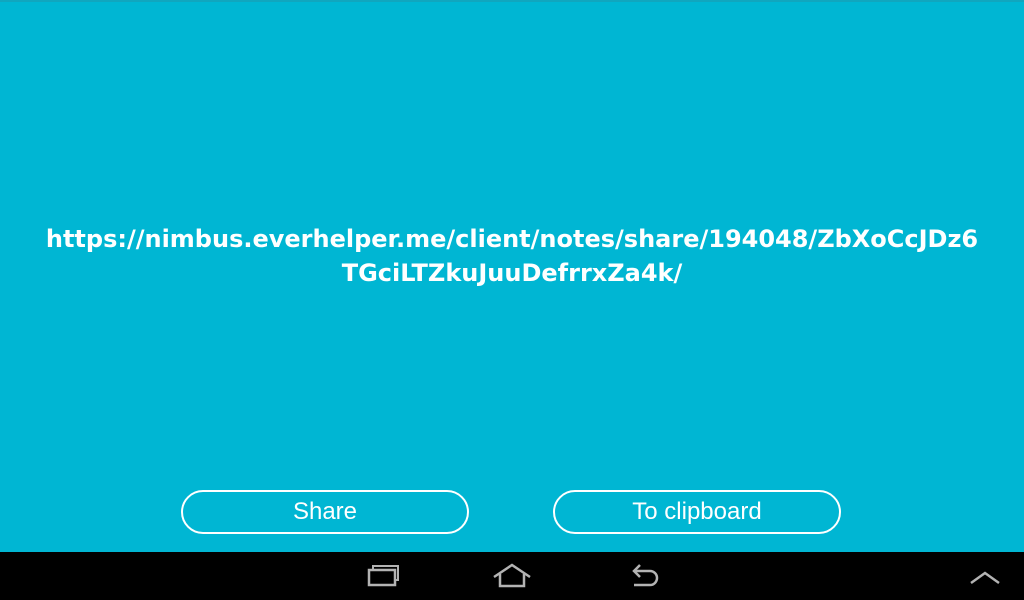 The width and height of the screenshot is (1024, 600). What do you see at coordinates (697, 512) in the screenshot?
I see `to-clipboard-button: To clipboard` at bounding box center [697, 512].